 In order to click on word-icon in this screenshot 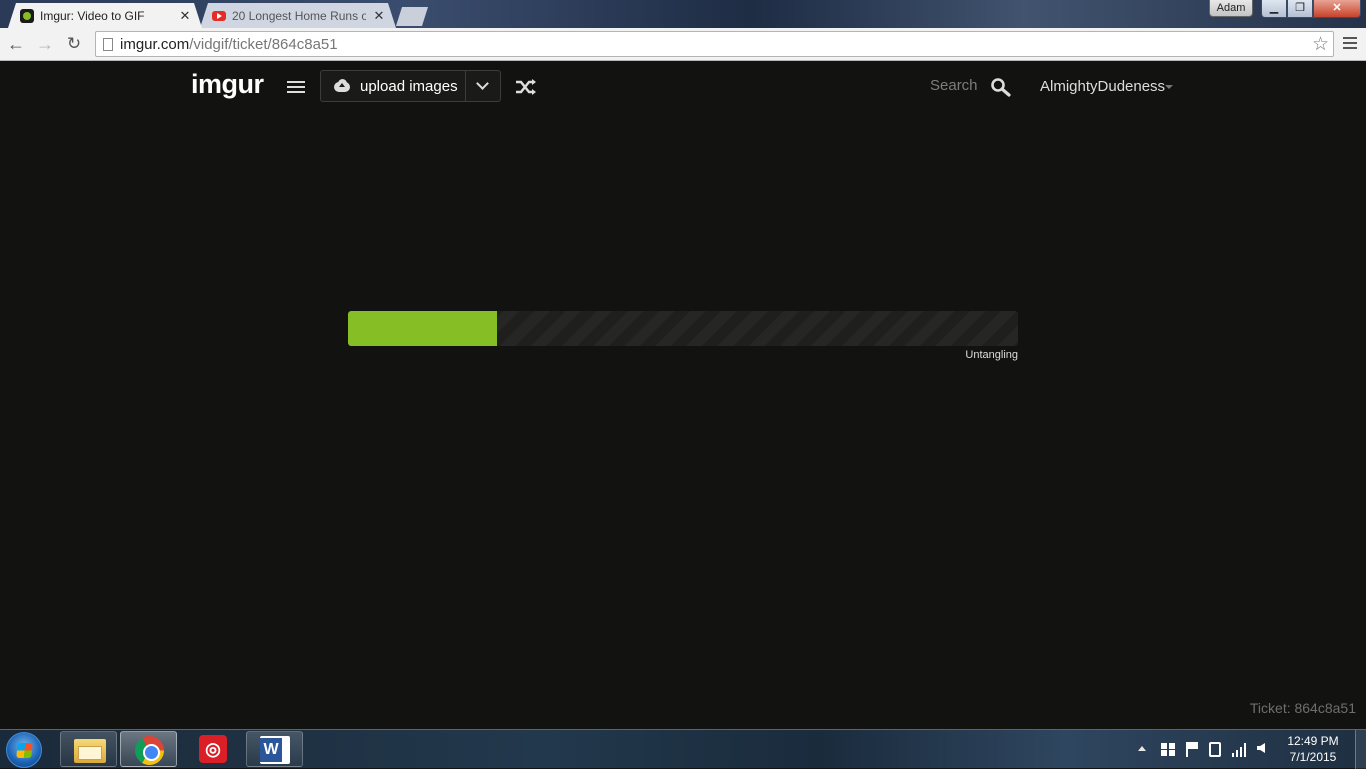, I will do `click(275, 750)`.